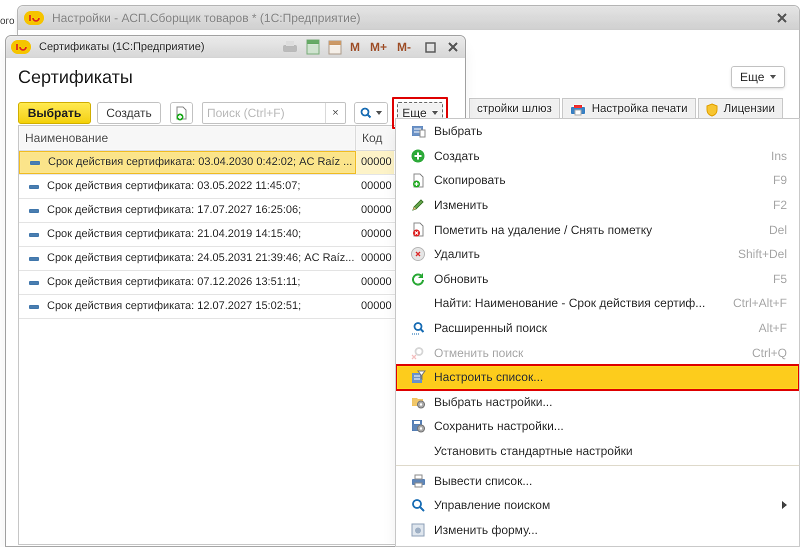  What do you see at coordinates (274, 113) in the screenshot?
I see `search-field: Поиск (Ctrl+F) ×` at bounding box center [274, 113].